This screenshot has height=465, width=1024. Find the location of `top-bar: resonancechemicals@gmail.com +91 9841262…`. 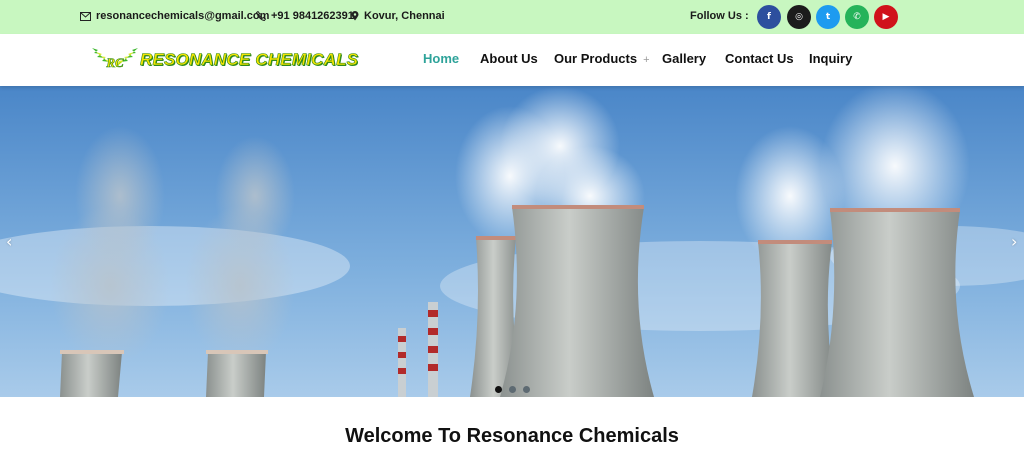

top-bar: resonancechemicals@gmail.com +91 9841262… is located at coordinates (512, 17).